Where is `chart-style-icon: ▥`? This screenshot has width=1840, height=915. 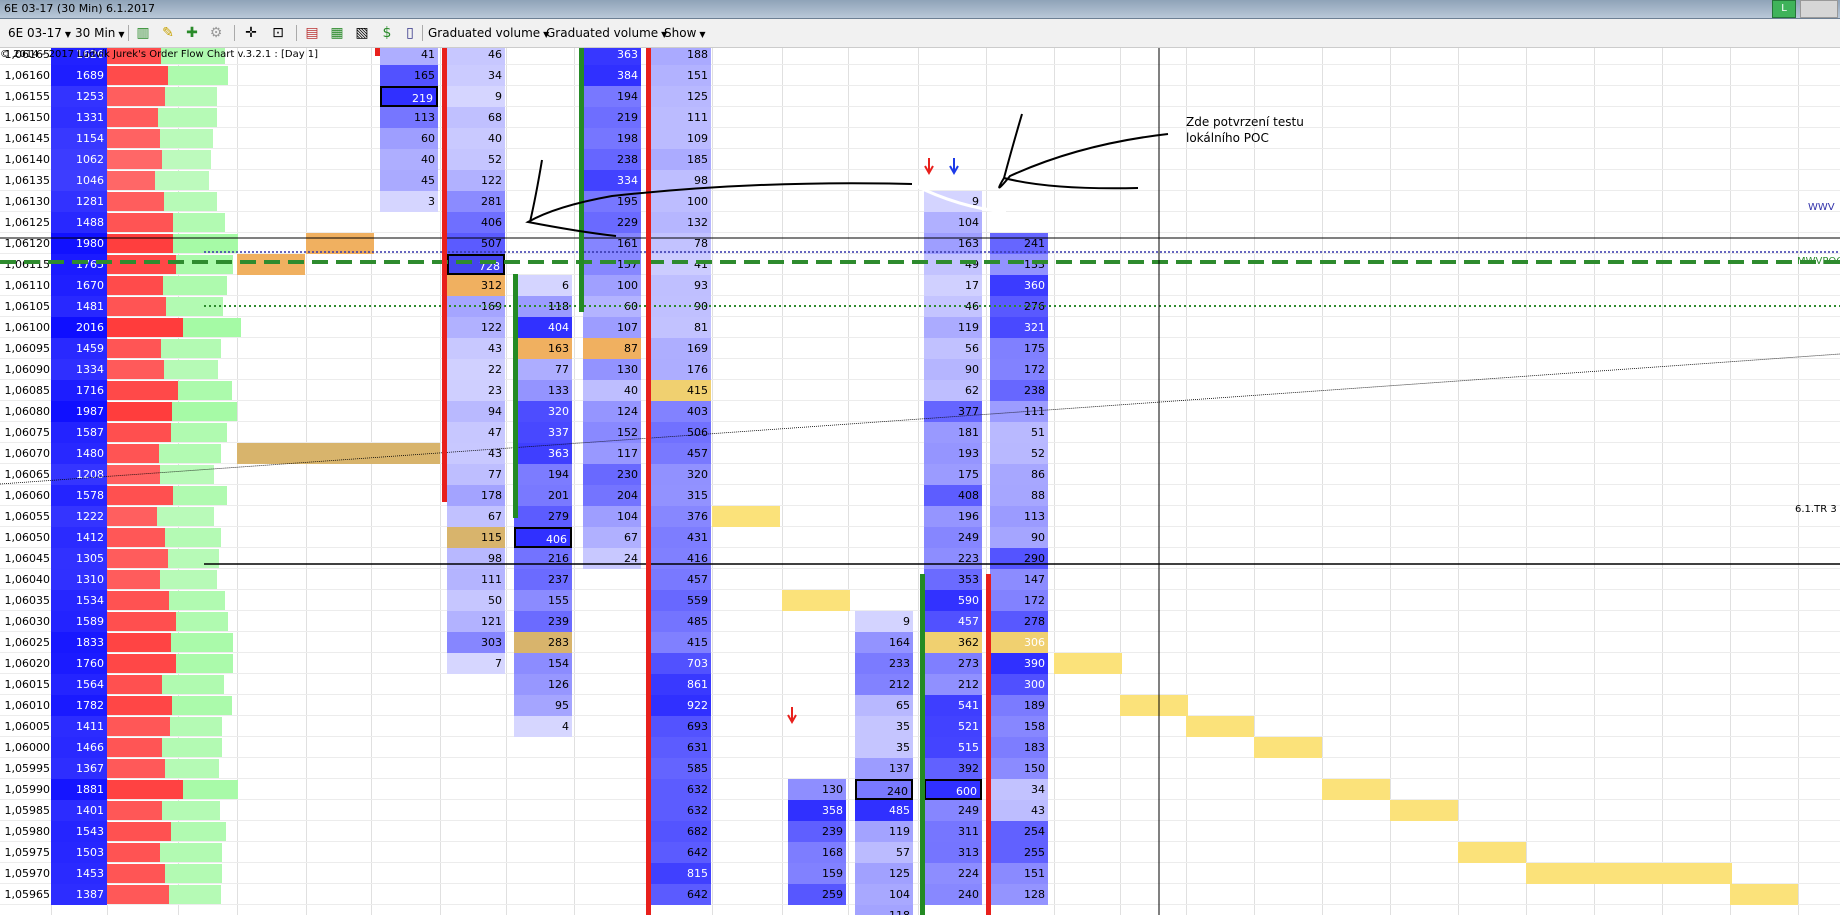
chart-style-icon: ▥ is located at coordinates (143, 33).